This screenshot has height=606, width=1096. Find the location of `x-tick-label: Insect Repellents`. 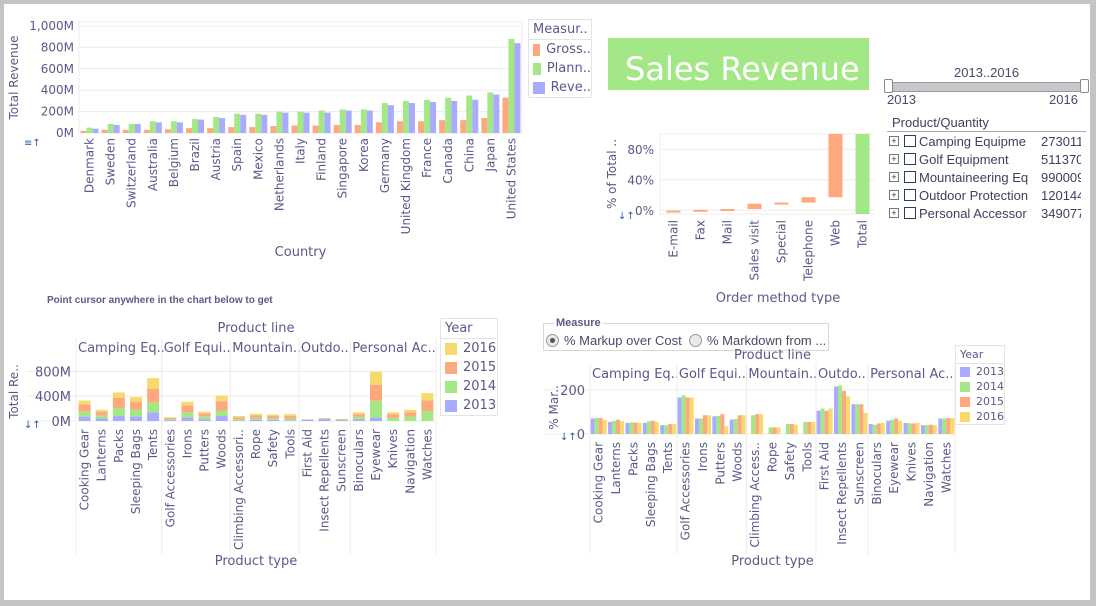

x-tick-label: Insect Repellents is located at coordinates (842, 493).